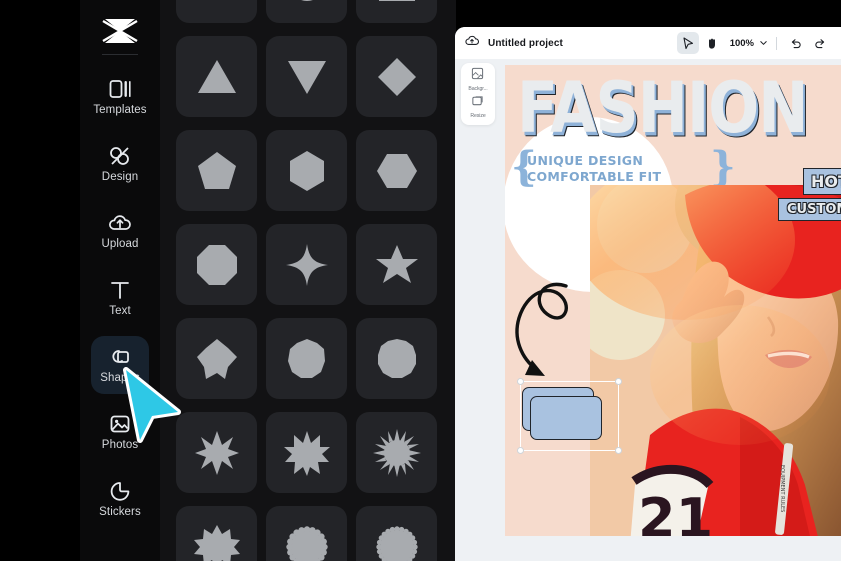 The height and width of the screenshot is (561, 841). Describe the element at coordinates (120, 110) in the screenshot. I see `sidebar-item-label: Templates` at that location.